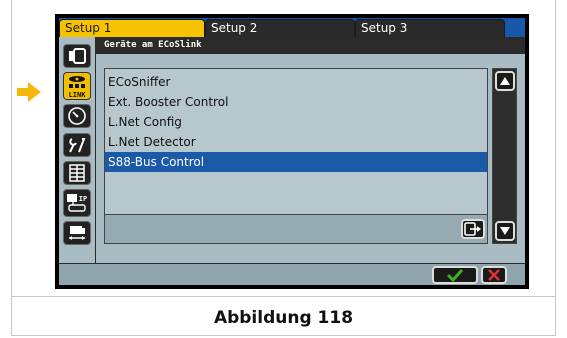 The height and width of the screenshot is (338, 567). I want to click on list-item-lnet-config: L.Net Config, so click(296, 122).